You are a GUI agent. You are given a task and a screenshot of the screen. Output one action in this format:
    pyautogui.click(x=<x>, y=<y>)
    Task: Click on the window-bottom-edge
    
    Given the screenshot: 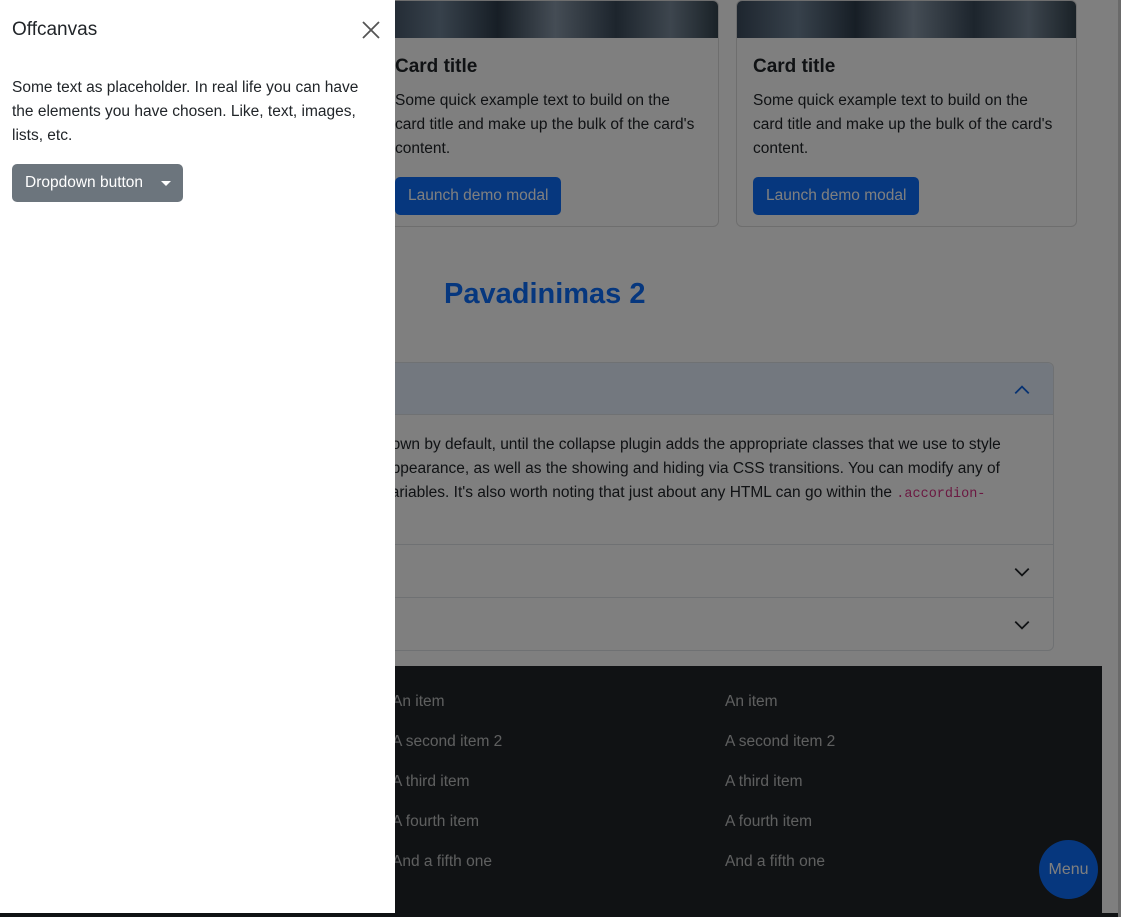 What is the action you would take?
    pyautogui.click(x=560, y=915)
    